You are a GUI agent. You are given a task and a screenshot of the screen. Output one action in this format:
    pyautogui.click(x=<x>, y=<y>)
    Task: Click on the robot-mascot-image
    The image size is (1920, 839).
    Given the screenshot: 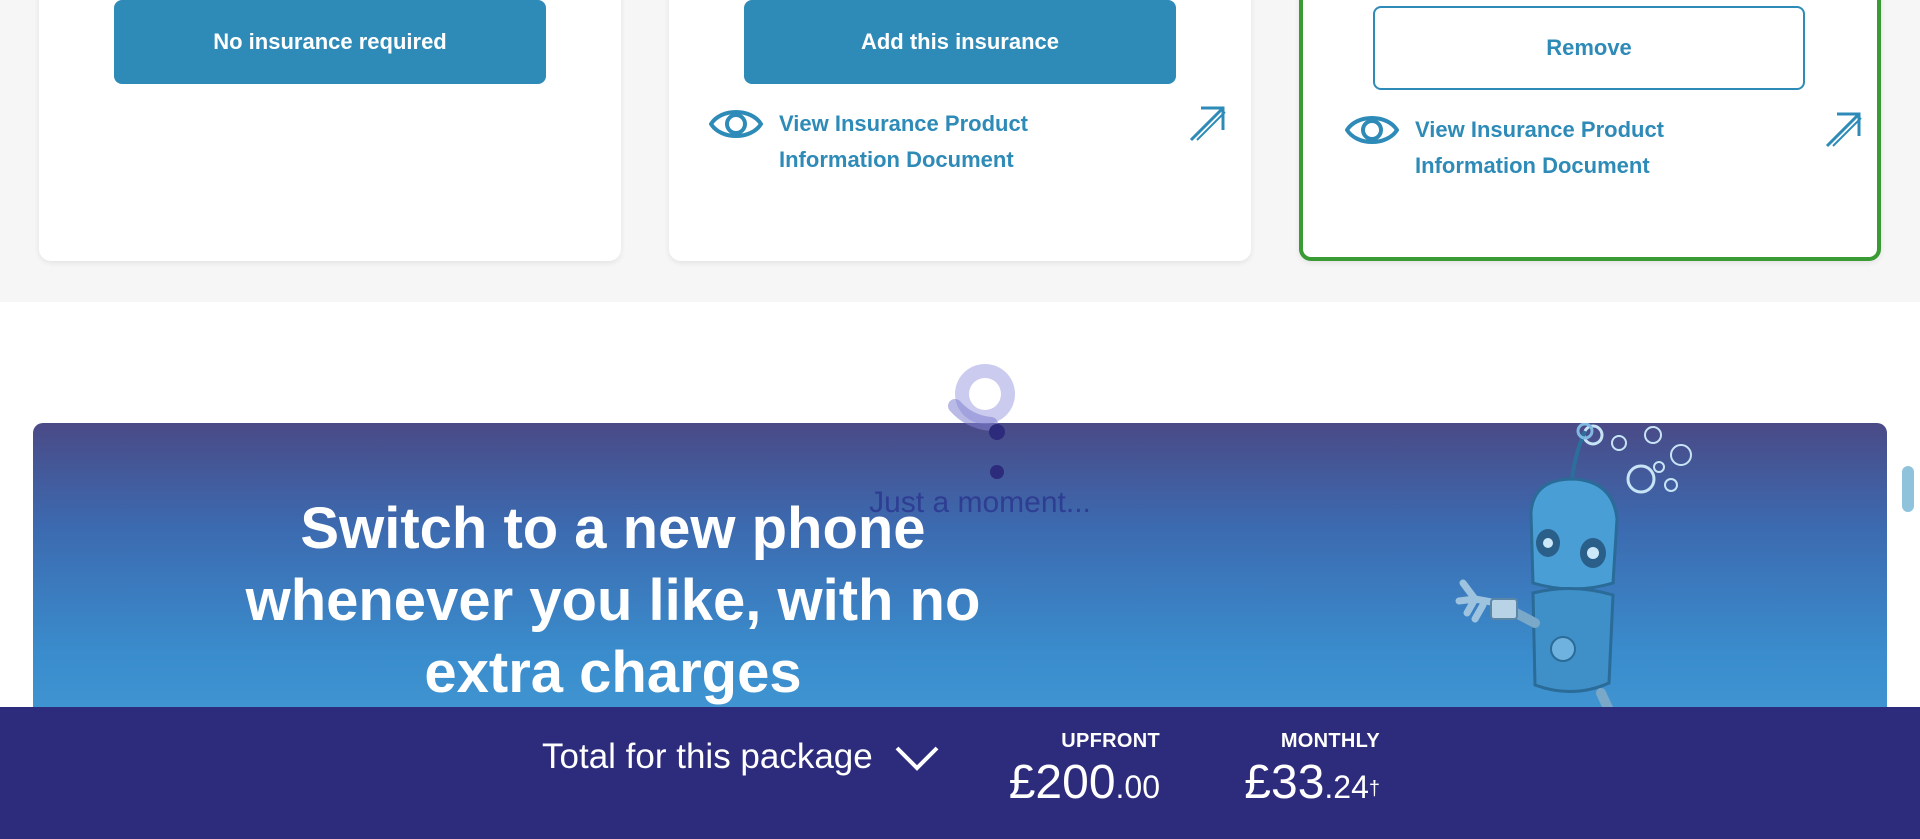 What is the action you would take?
    pyautogui.click(x=1573, y=573)
    